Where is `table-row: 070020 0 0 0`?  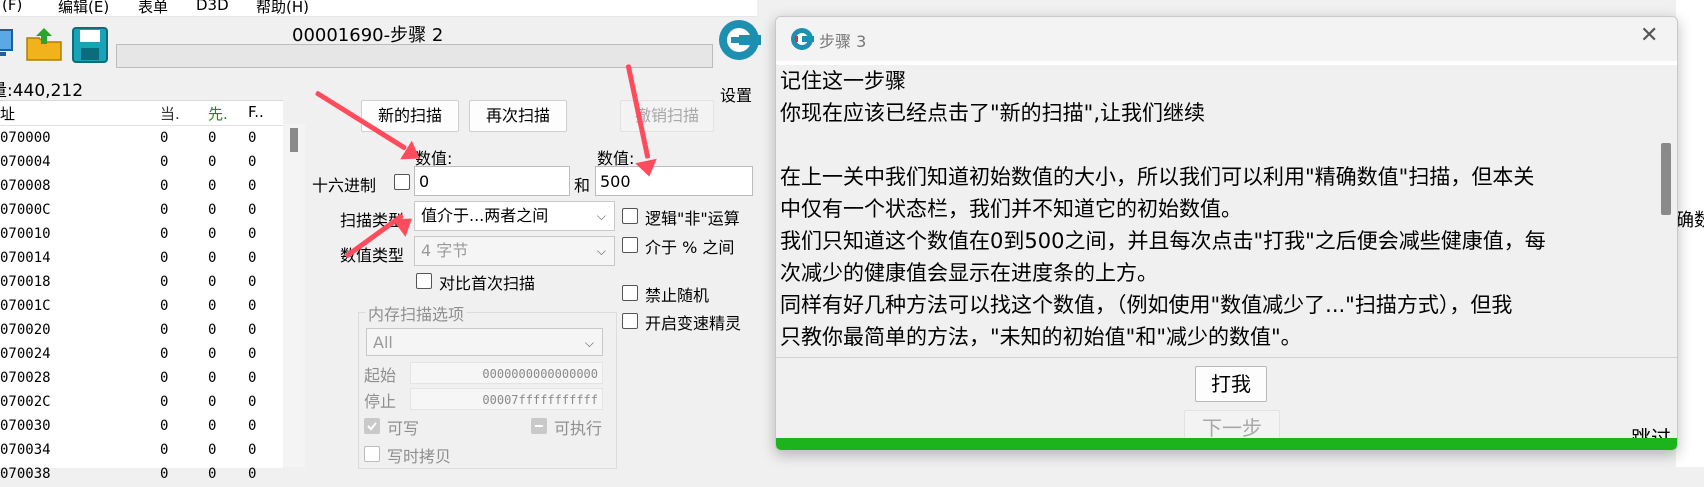
table-row: 070020 0 0 0 is located at coordinates (141, 331).